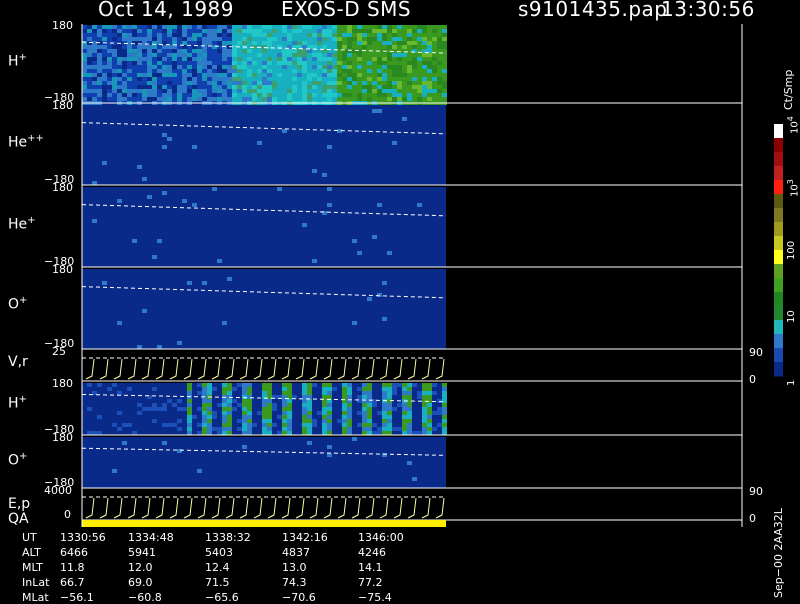 The height and width of the screenshot is (604, 800). What do you see at coordinates (18, 460) in the screenshot?
I see `panel-label-o_plus_2: O+` at bounding box center [18, 460].